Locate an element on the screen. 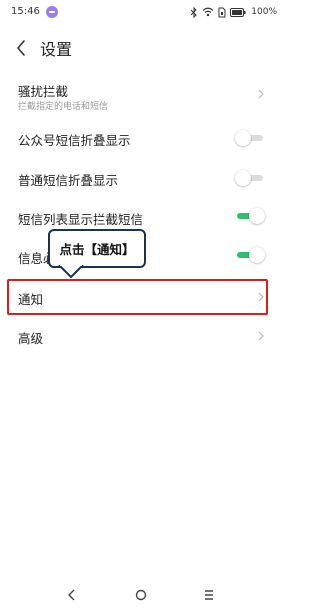 The width and height of the screenshot is (320, 614). row-label: 高级 is located at coordinates (31, 338).